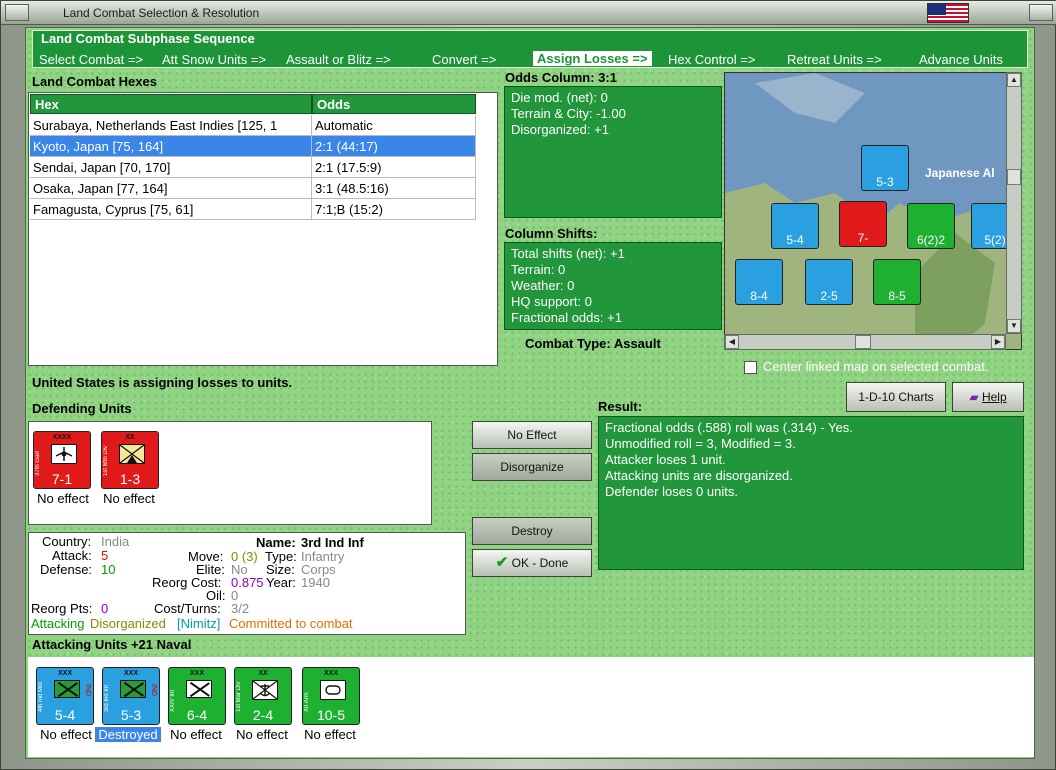  Describe the element at coordinates (65, 715) in the screenshot. I see `unit-strength: 5-4` at that location.